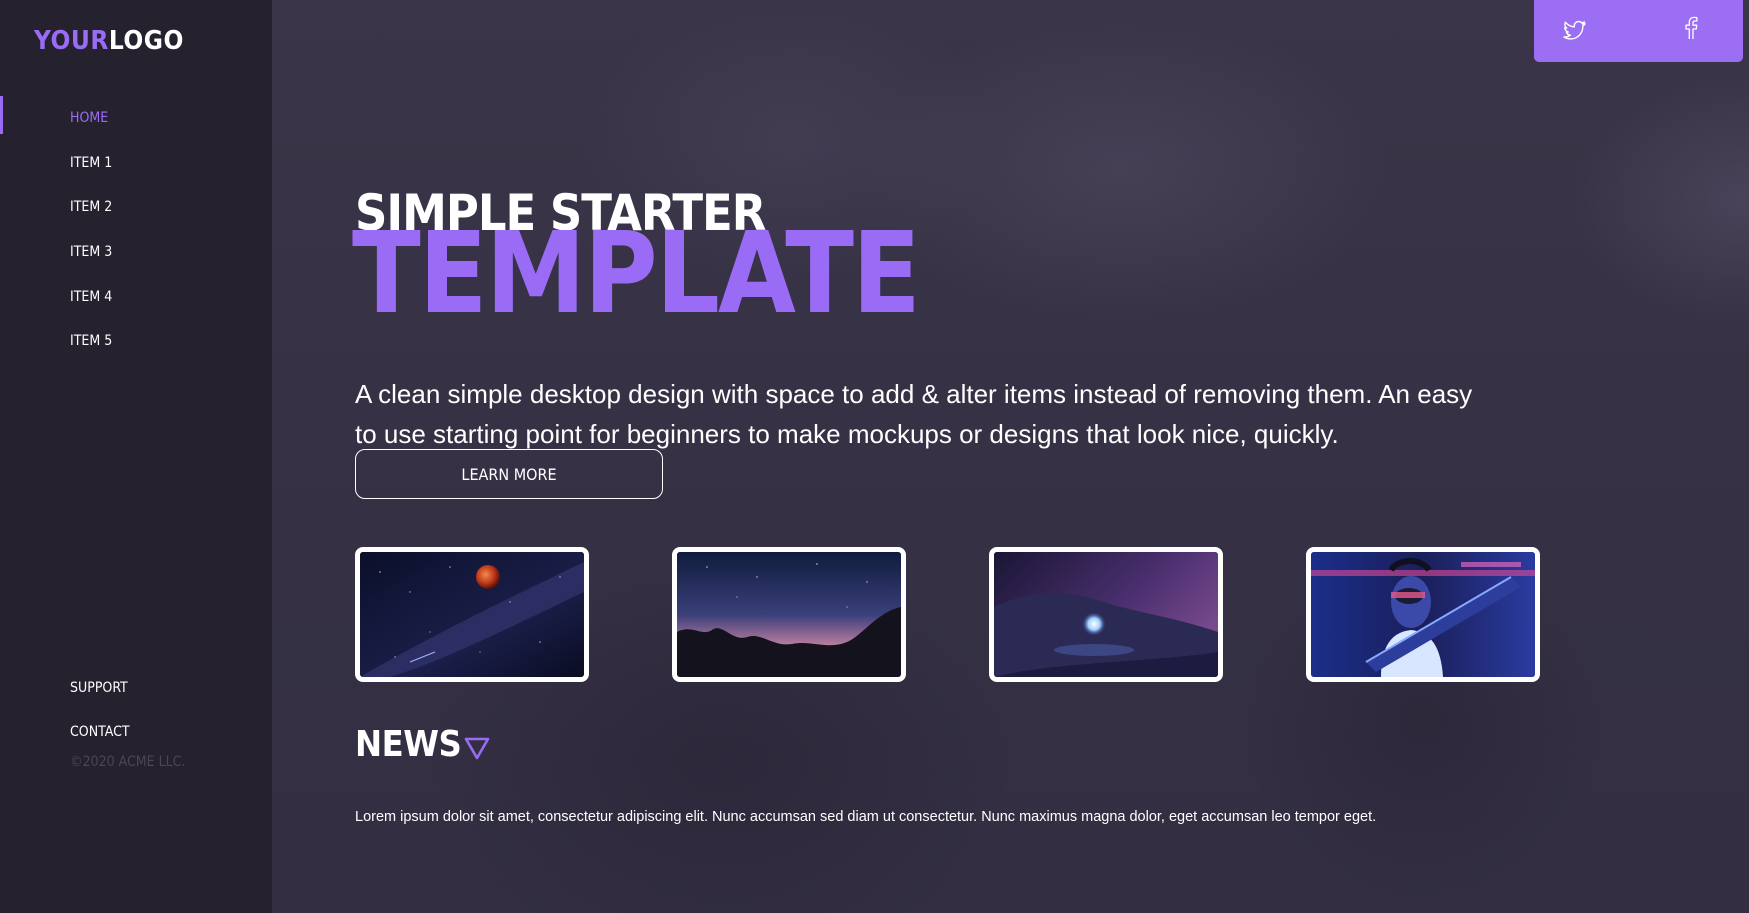  What do you see at coordinates (1696, 28) in the screenshot?
I see `facebook-icon` at bounding box center [1696, 28].